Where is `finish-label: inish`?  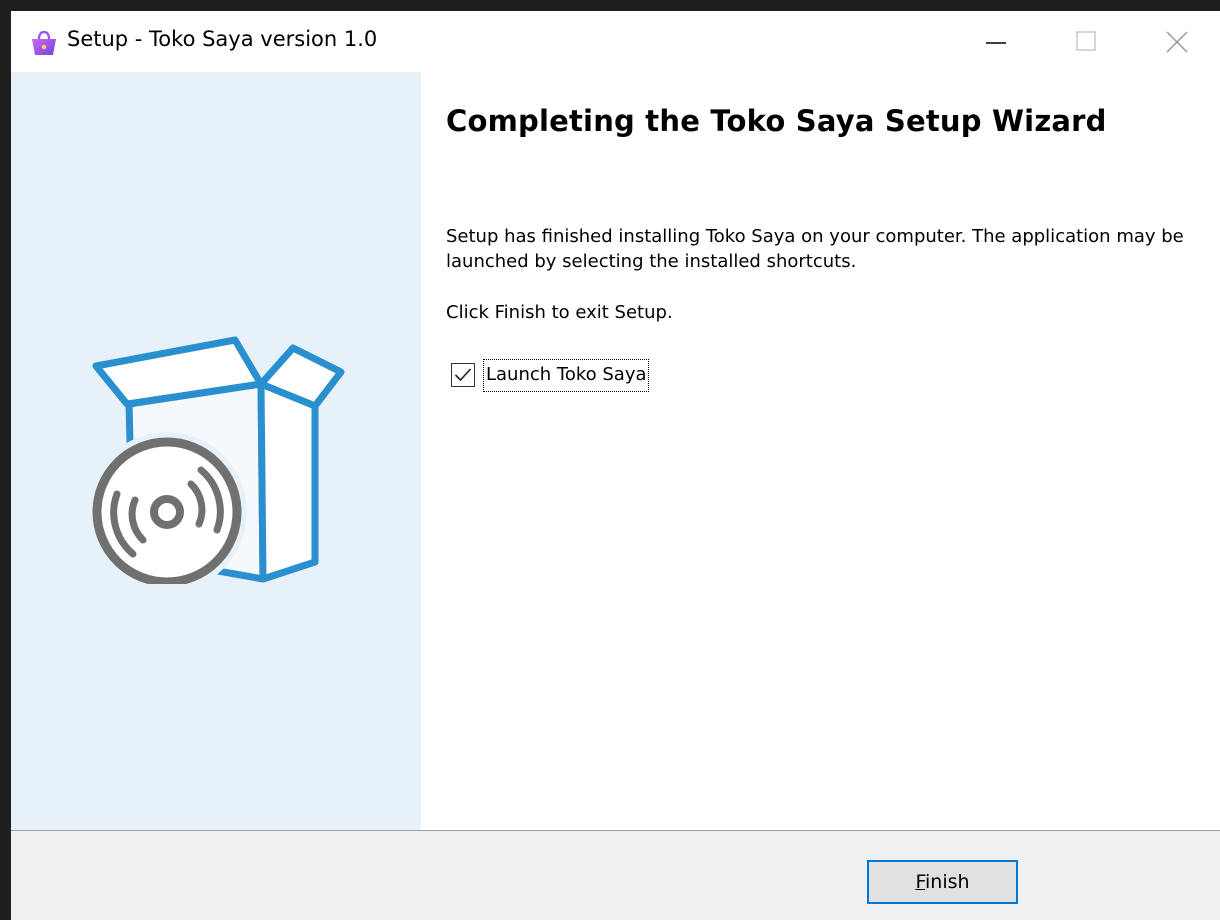 finish-label: inish is located at coordinates (947, 882).